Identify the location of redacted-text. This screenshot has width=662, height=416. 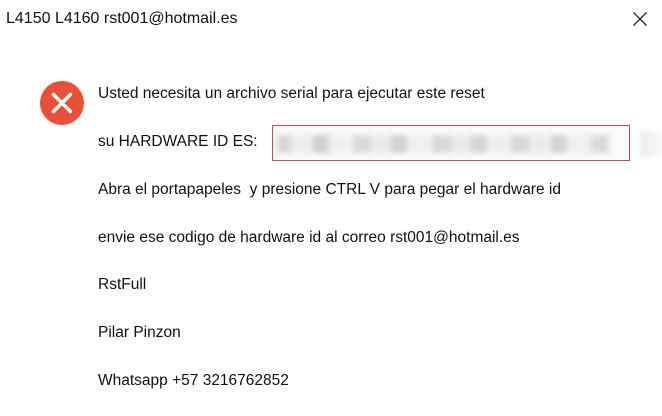
(451, 144).